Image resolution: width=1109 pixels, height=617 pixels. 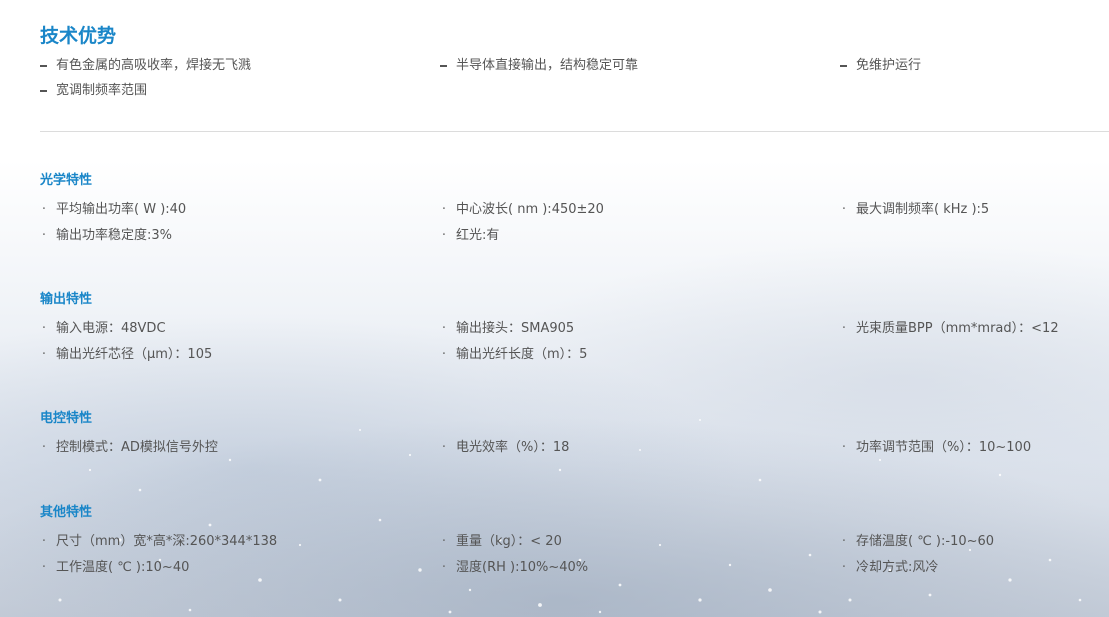 I want to click on section-title-electrical: 电控特性, so click(x=66, y=418).